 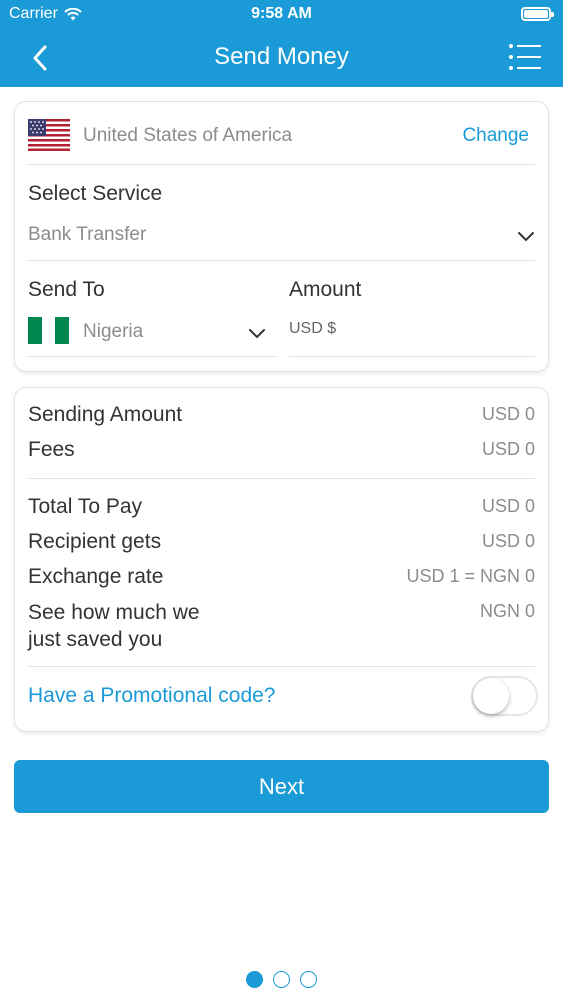 What do you see at coordinates (96, 576) in the screenshot?
I see `exchange-rate-label: Exchange rate` at bounding box center [96, 576].